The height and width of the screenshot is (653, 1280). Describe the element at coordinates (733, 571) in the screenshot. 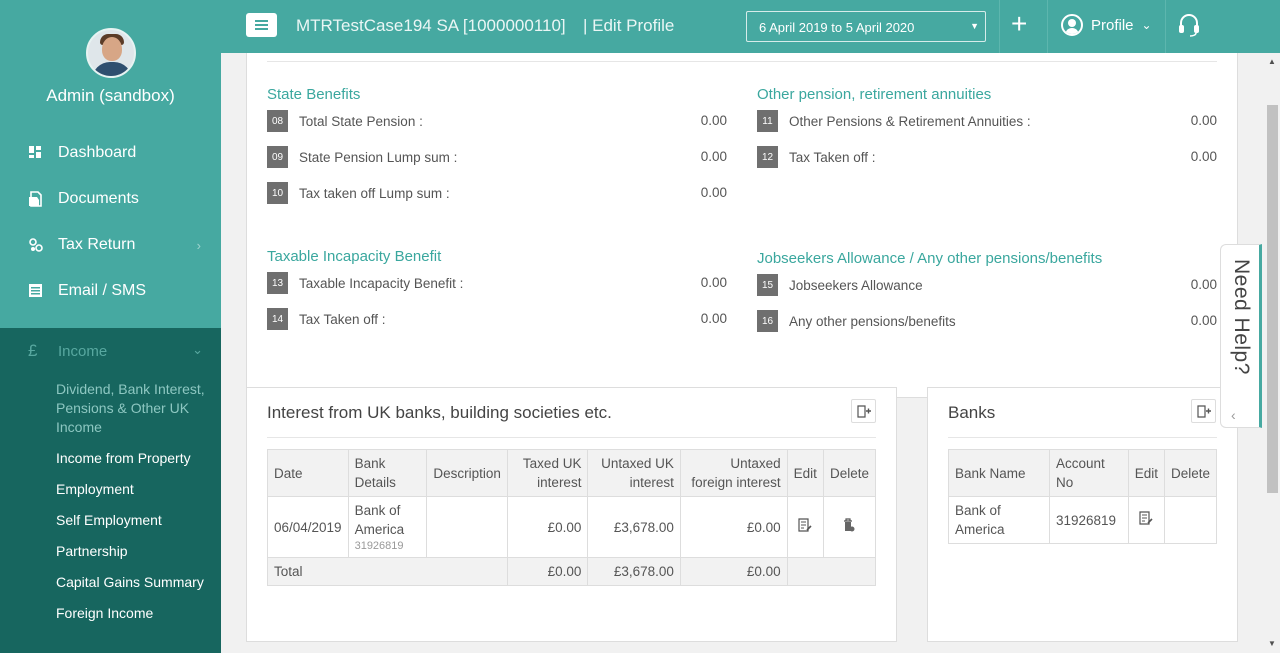

I see `total-foreign: £0.00` at that location.